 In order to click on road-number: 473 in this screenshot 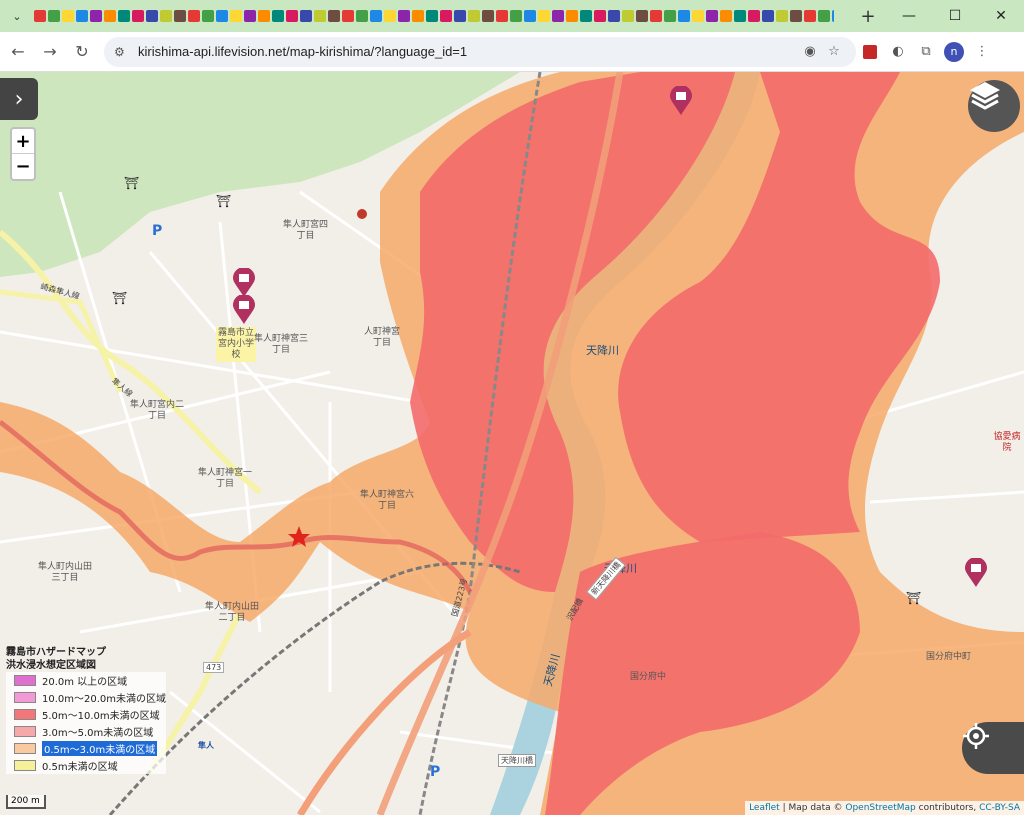, I will do `click(214, 667)`.